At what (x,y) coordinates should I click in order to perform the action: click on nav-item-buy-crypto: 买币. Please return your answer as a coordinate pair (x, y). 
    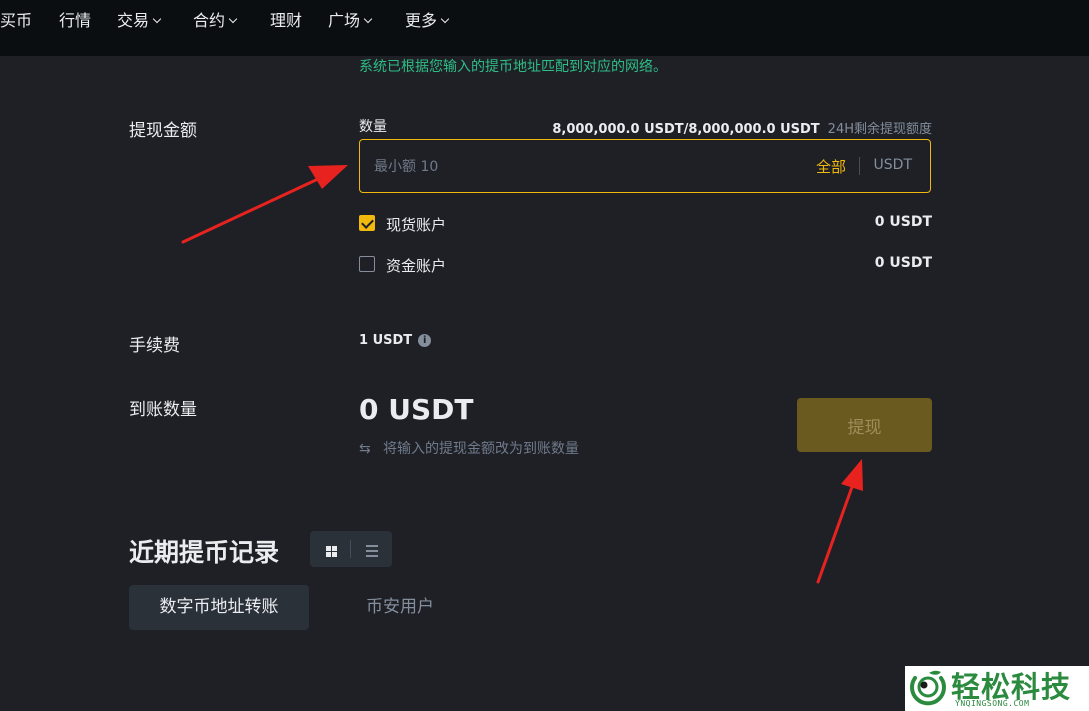
    Looking at the image, I should click on (16, 21).